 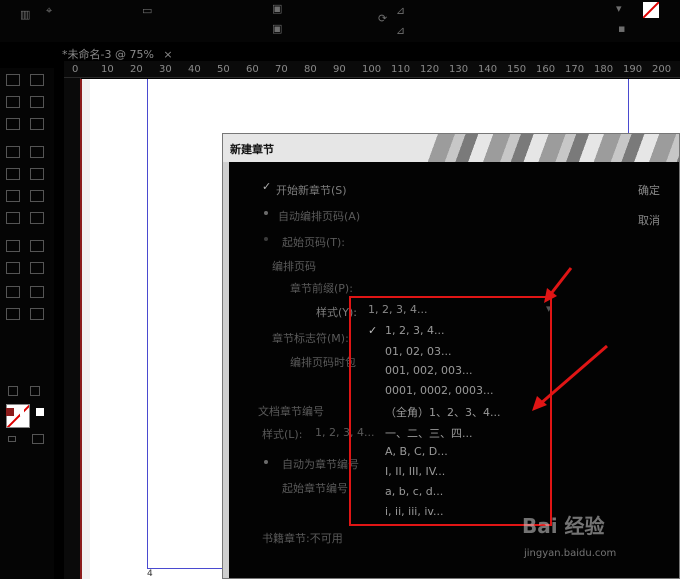 I want to click on annotation-arrows, so click(x=570, y=339).